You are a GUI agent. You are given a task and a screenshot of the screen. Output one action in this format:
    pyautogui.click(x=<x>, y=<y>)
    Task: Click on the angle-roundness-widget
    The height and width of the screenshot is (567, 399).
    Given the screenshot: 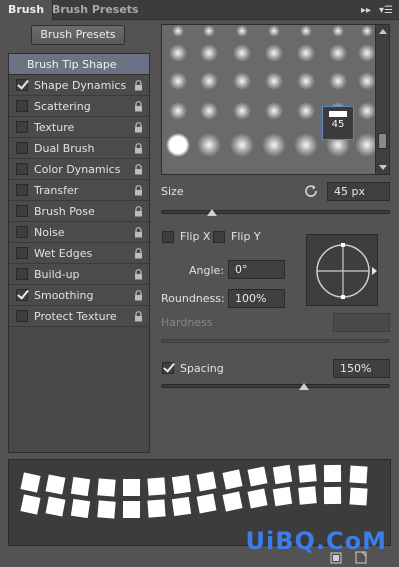 What is the action you would take?
    pyautogui.click(x=342, y=270)
    